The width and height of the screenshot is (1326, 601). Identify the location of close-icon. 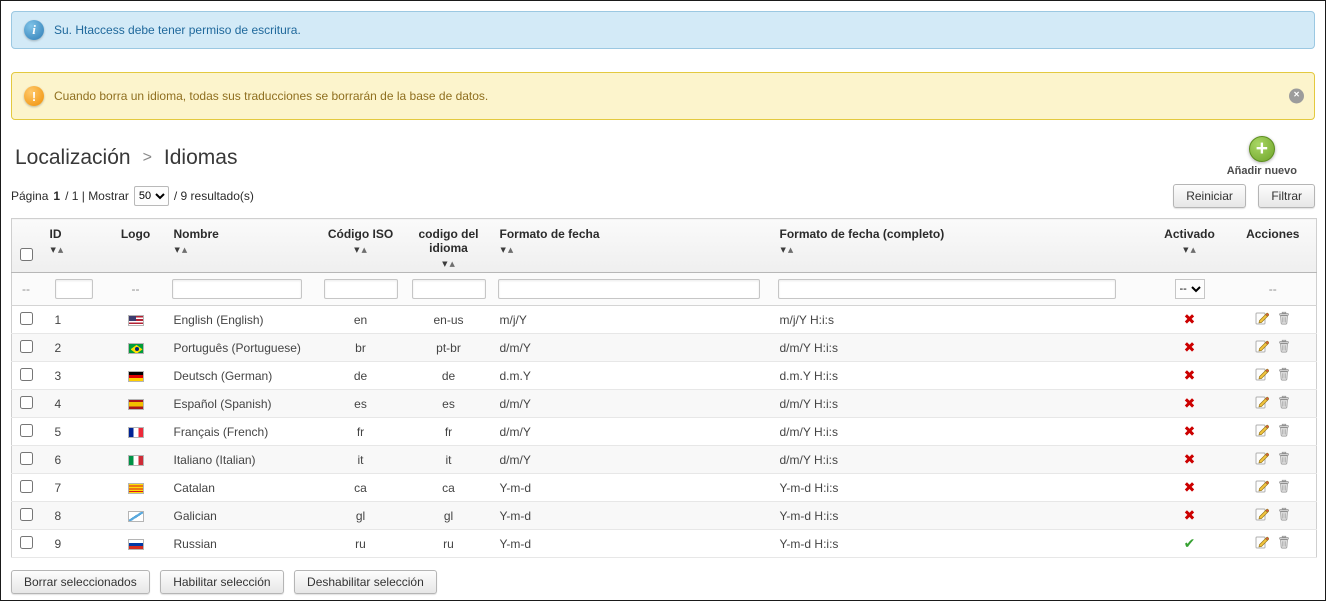
(1296, 96).